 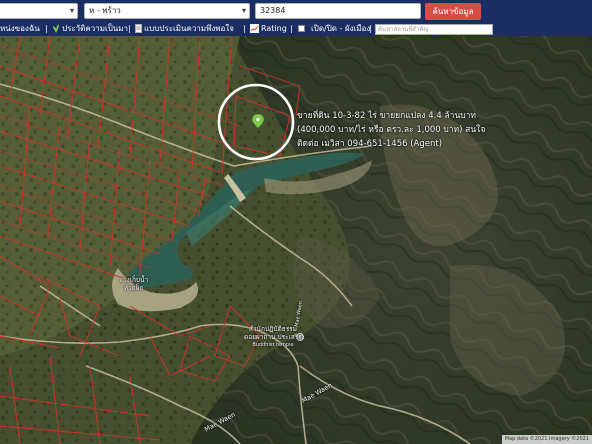 I want to click on toolbar-zoning-toggle: เปิด/ปิด - ผังเมือง, so click(x=334, y=29).